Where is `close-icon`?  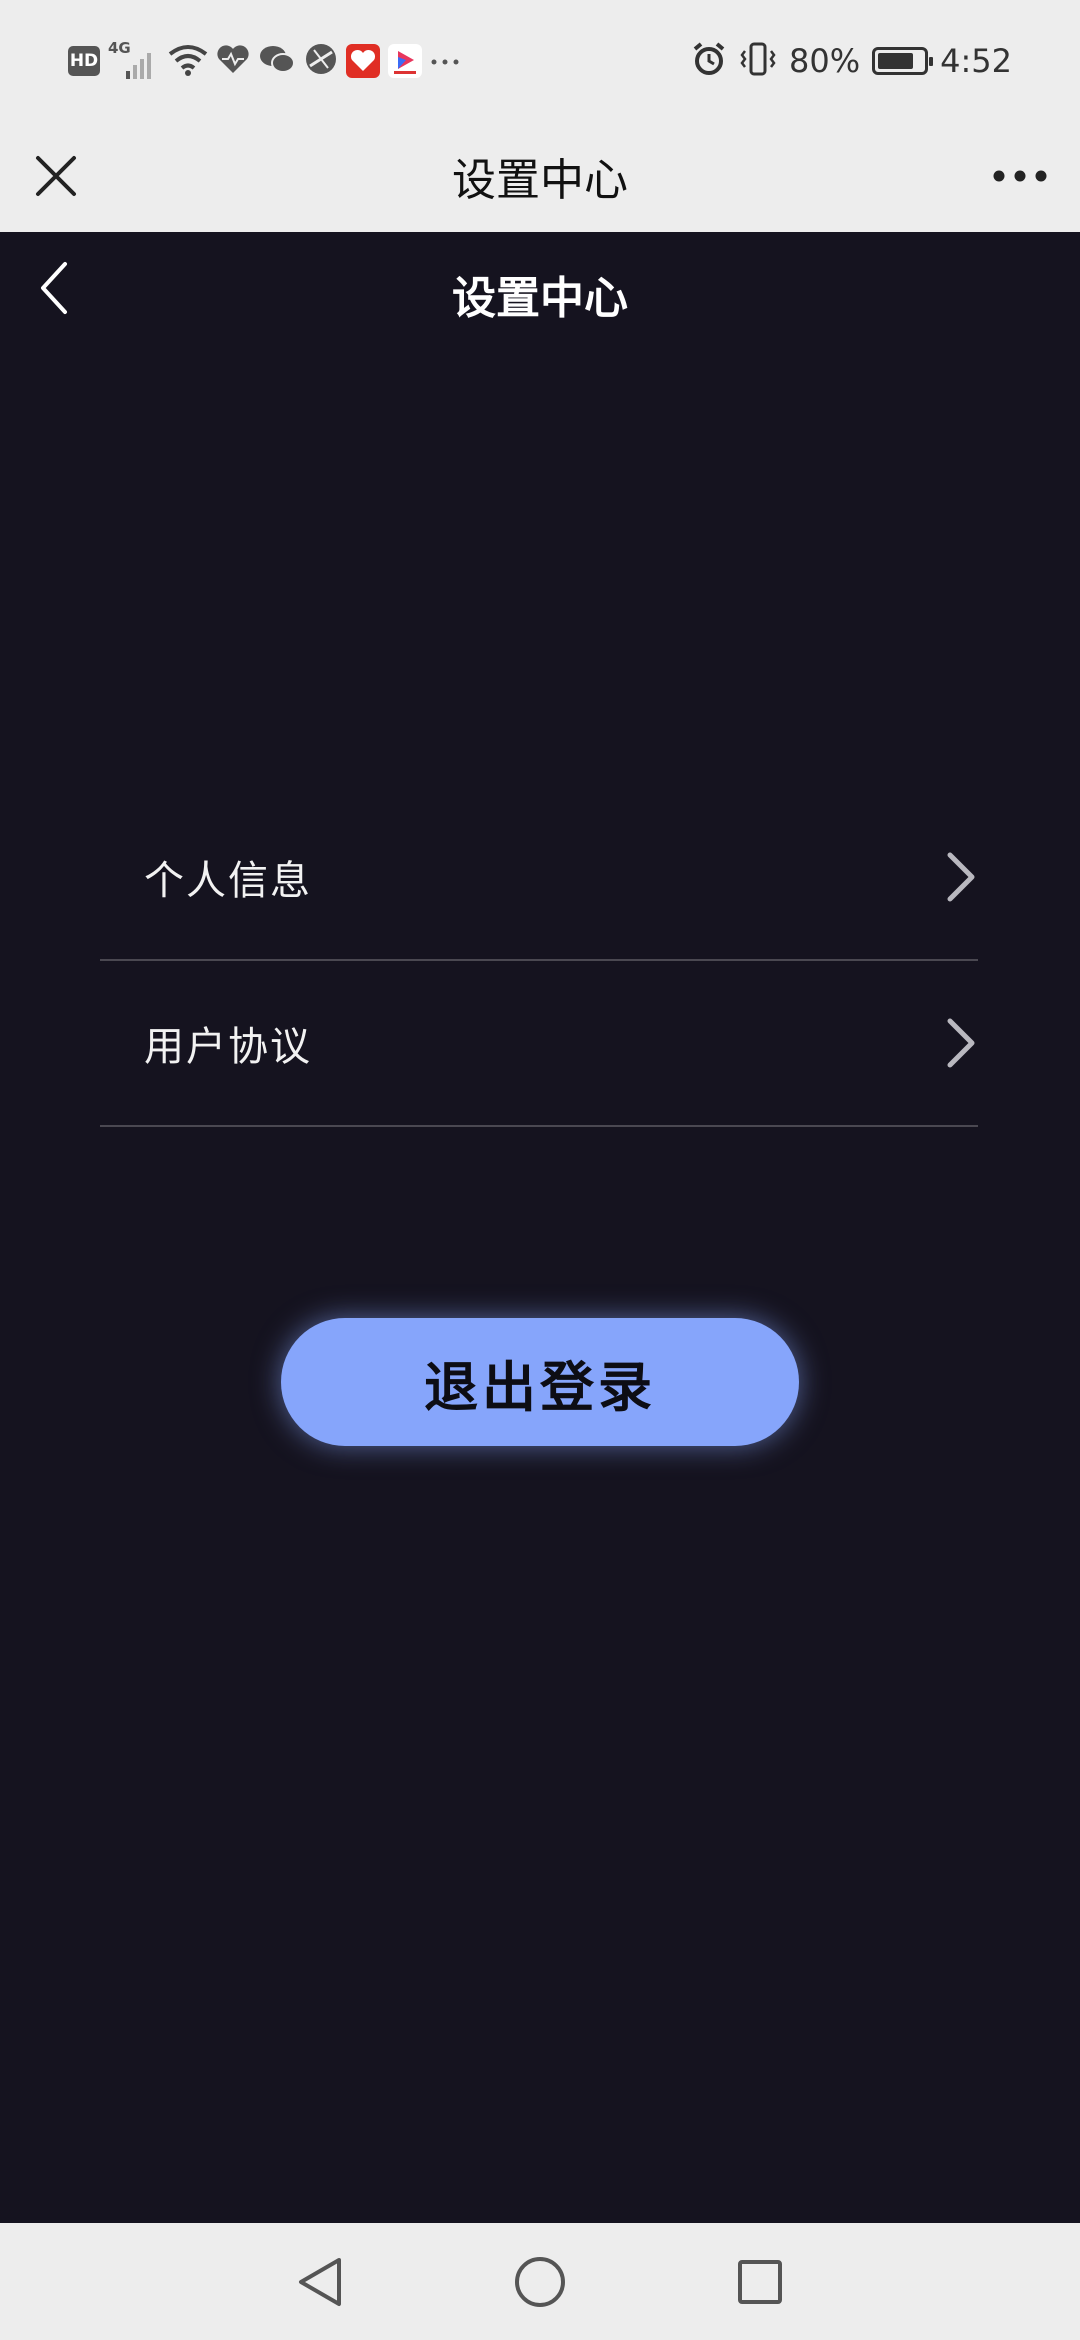 close-icon is located at coordinates (56, 176).